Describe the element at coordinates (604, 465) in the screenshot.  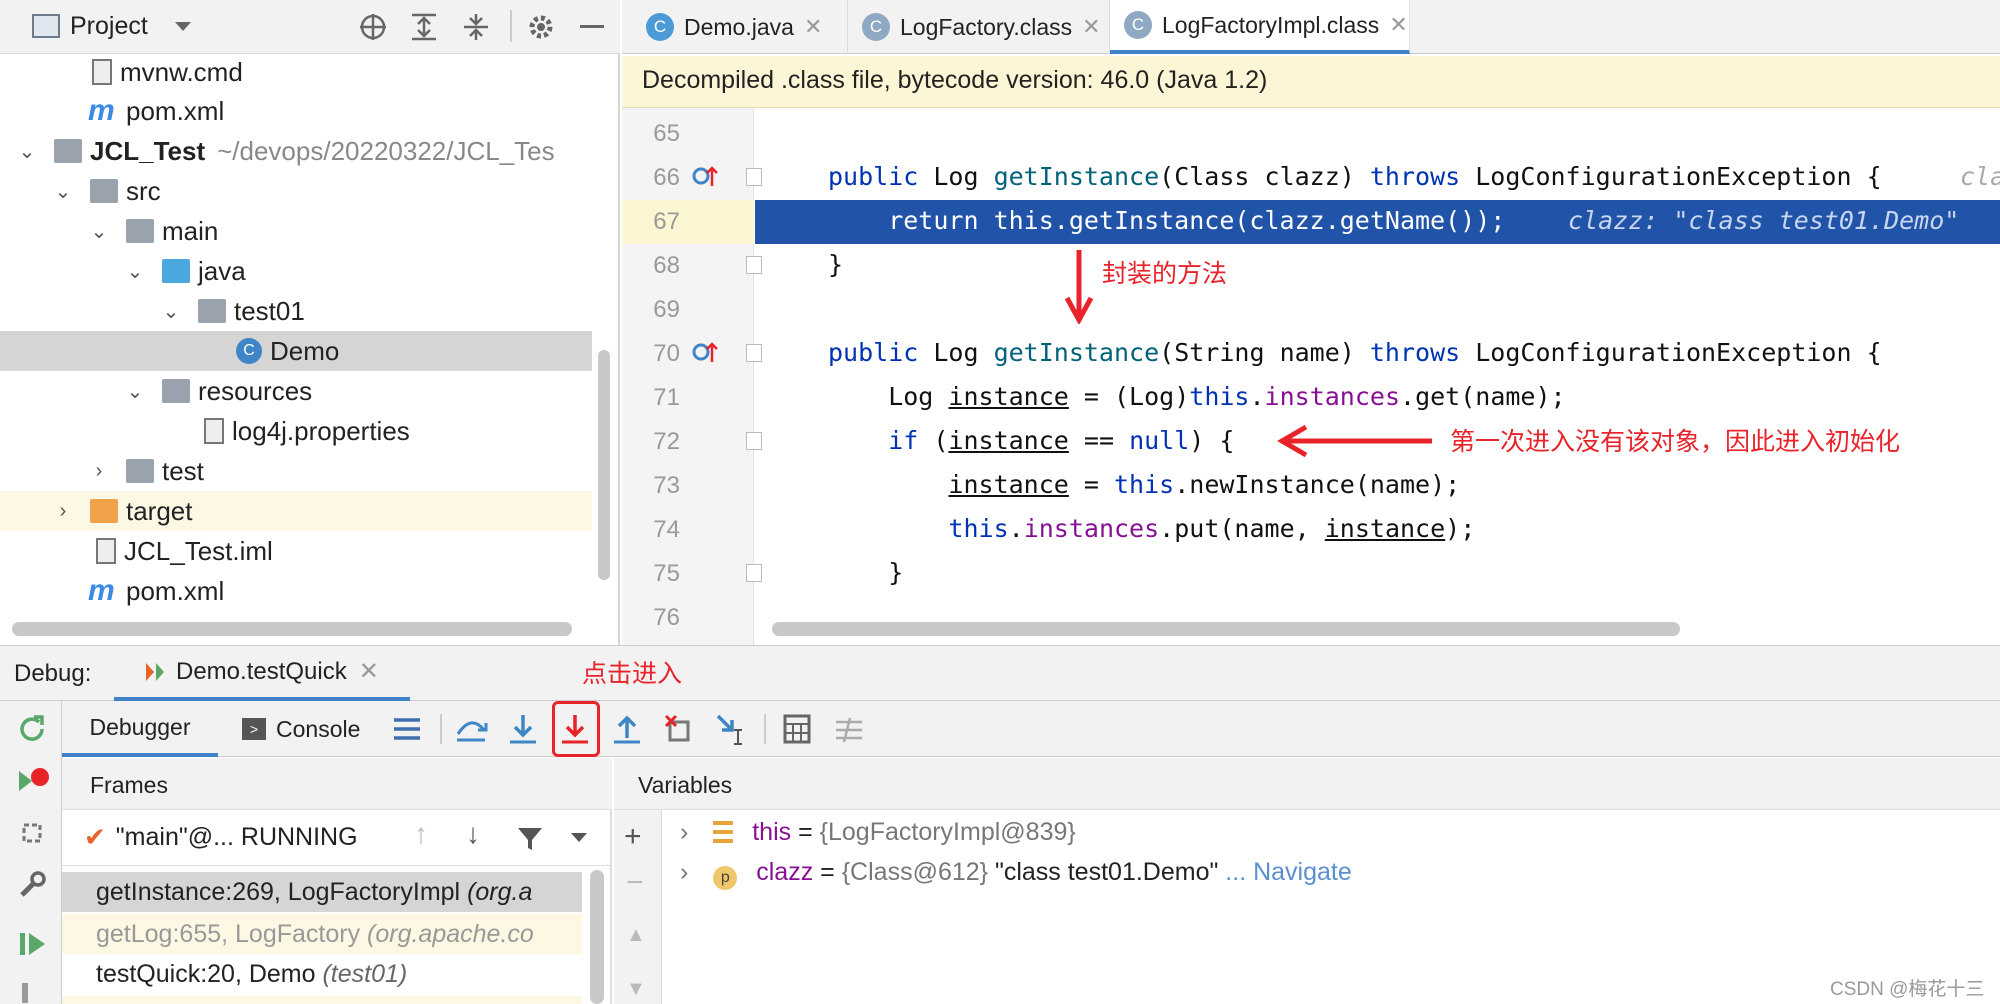
I see `project-vscroll` at that location.